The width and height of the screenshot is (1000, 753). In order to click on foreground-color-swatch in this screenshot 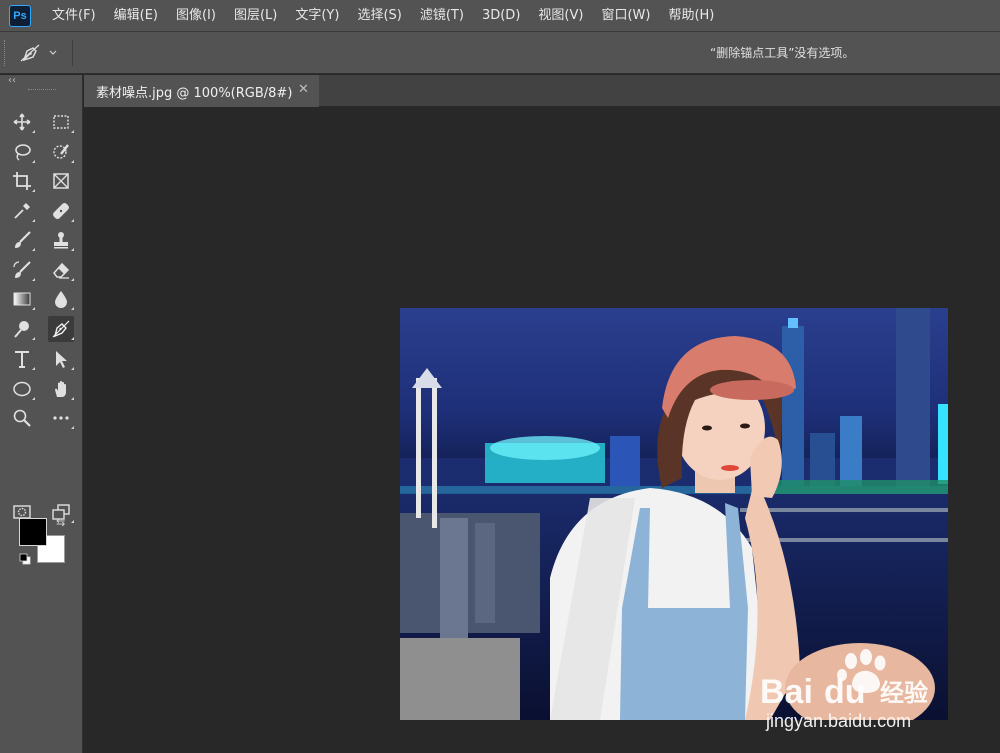, I will do `click(33, 532)`.